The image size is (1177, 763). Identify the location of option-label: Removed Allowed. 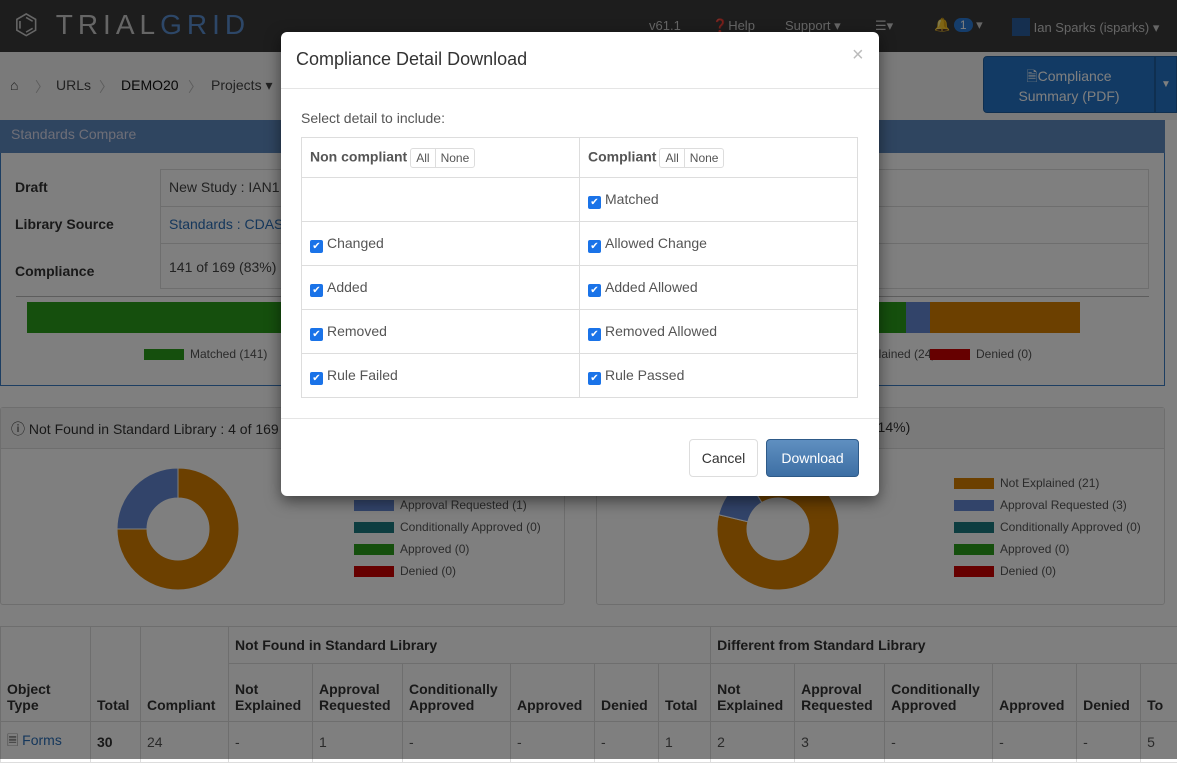
(661, 331).